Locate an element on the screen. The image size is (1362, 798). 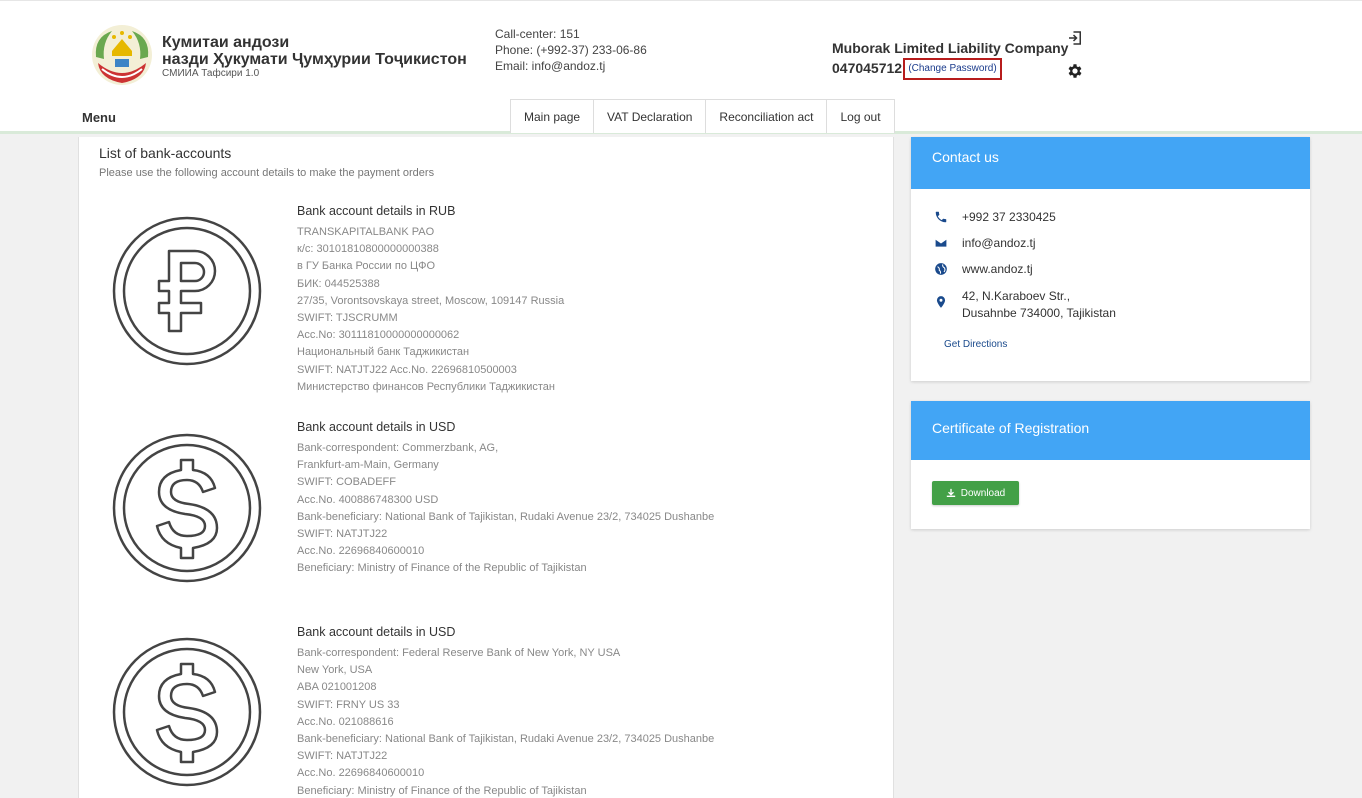
account-line: Acc.No: 30111810000000000062 is located at coordinates (378, 335).